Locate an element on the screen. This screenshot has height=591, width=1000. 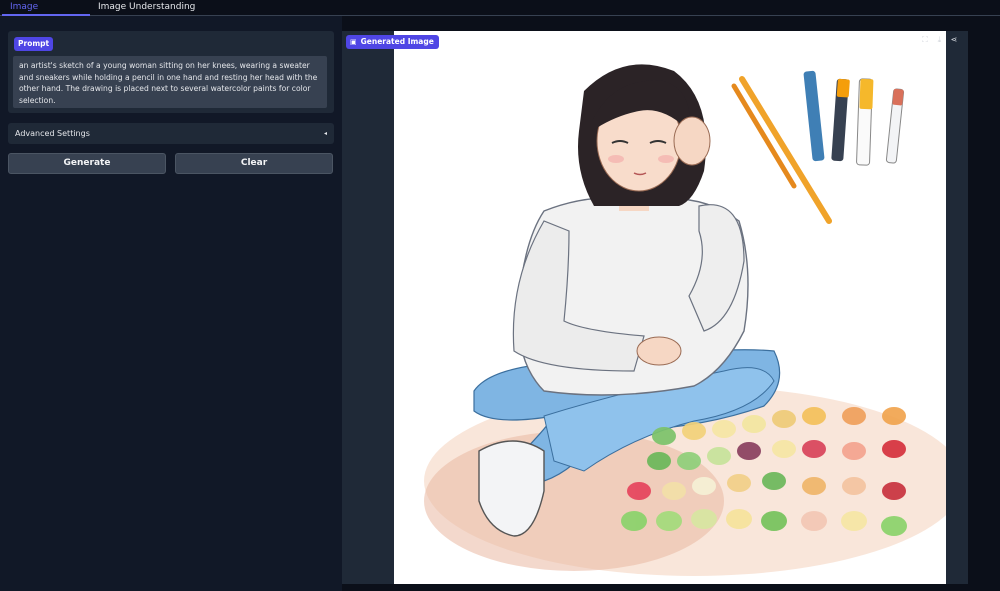
fullscreen-icon: ⛶ is located at coordinates (925, 40).